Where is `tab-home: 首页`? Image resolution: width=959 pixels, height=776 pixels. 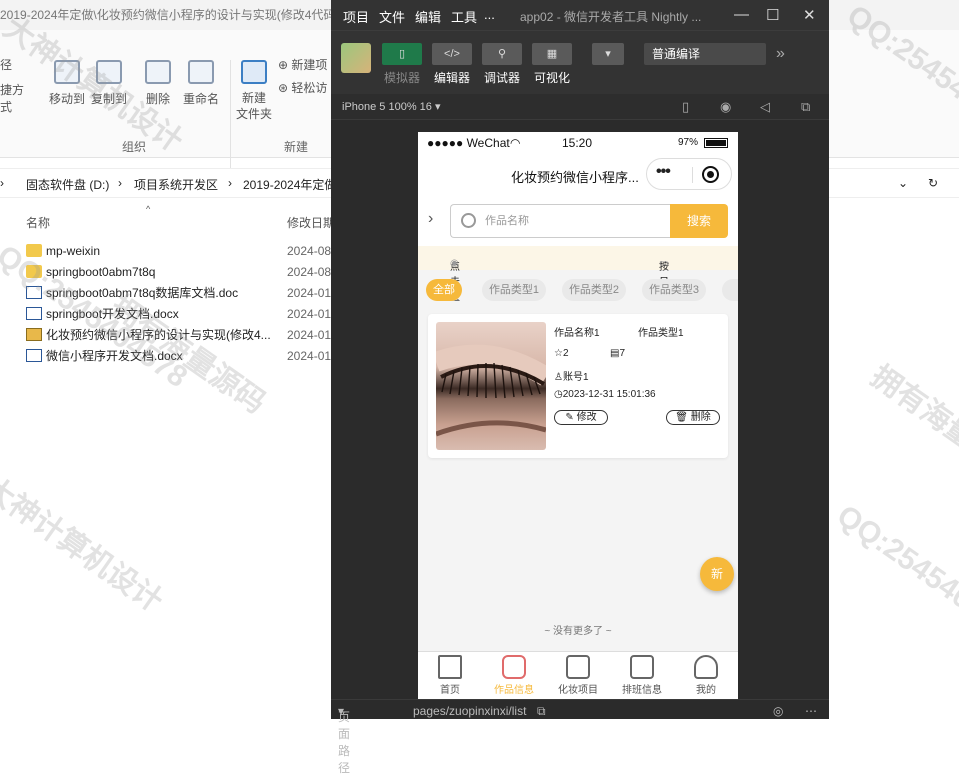
tab-home: 首页 is located at coordinates (450, 675).